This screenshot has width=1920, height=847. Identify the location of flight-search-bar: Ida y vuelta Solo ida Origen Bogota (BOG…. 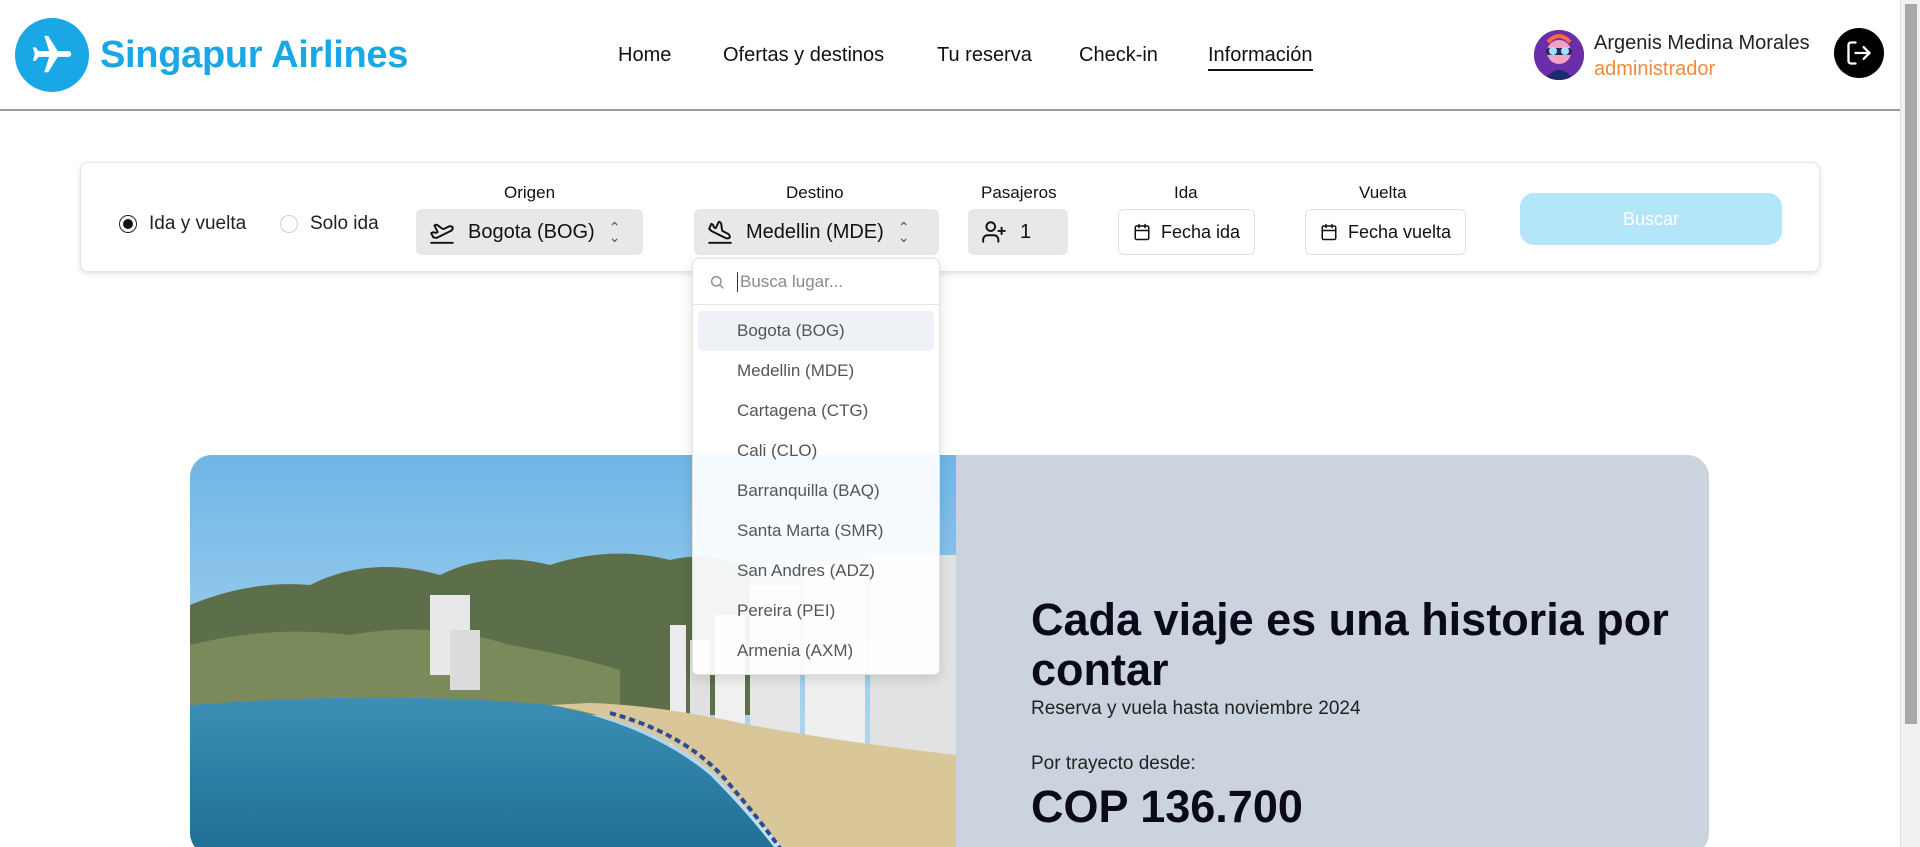
(950, 217).